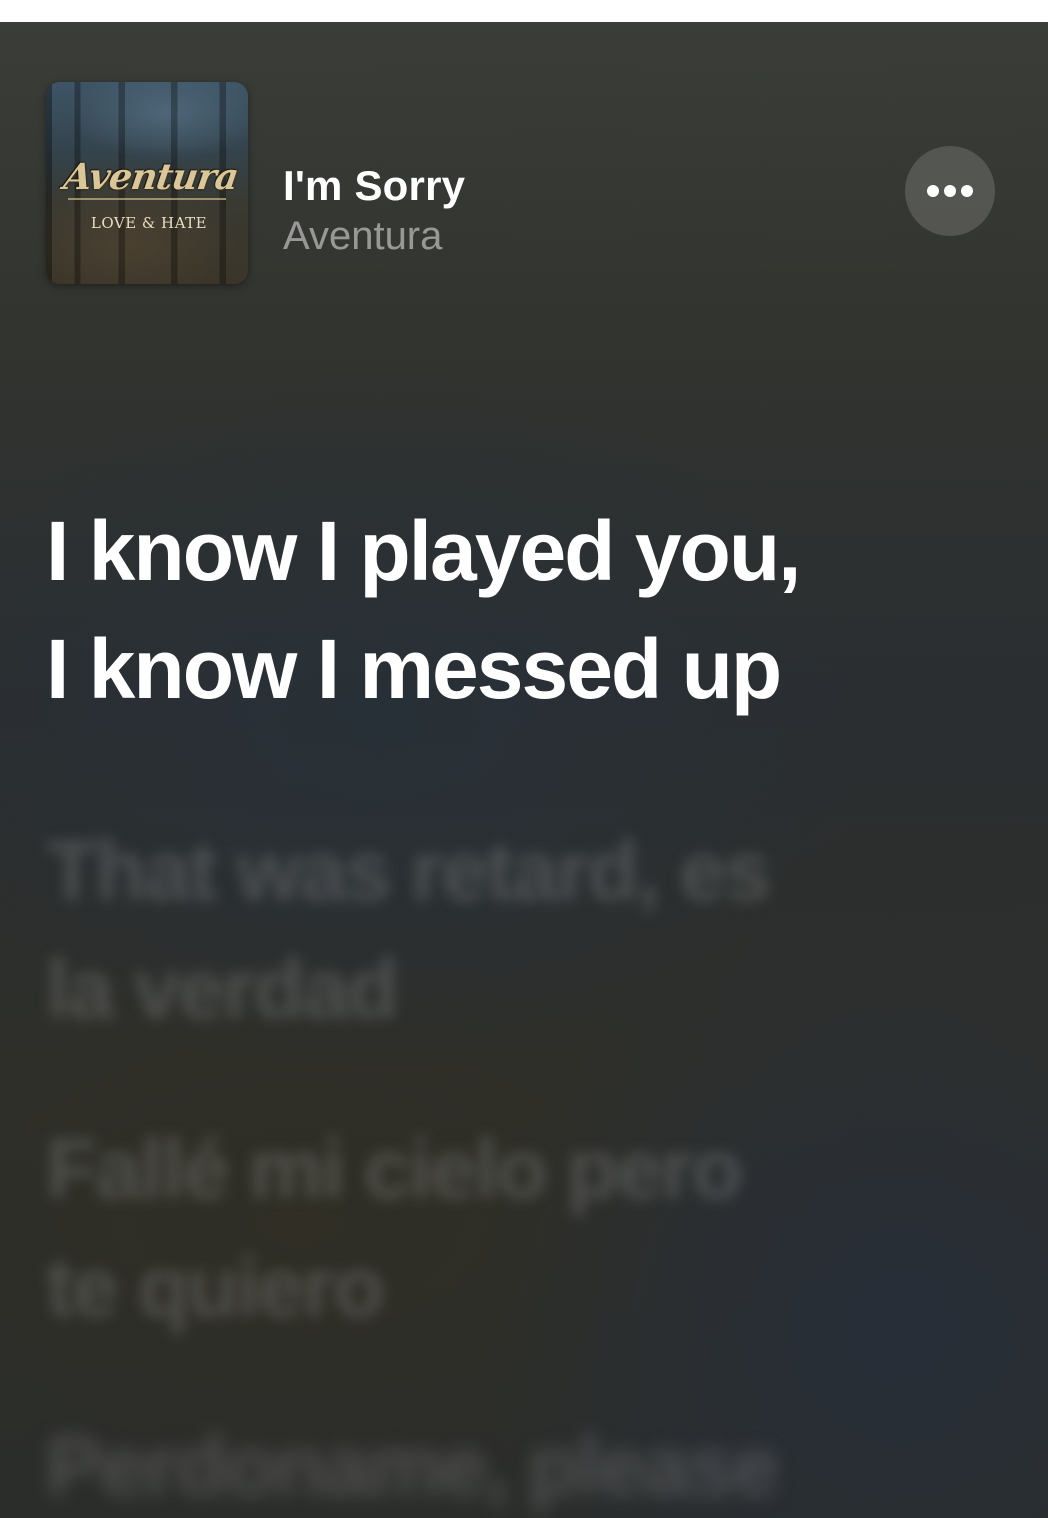 The image size is (1048, 1518). I want to click on song-artist: Aventura, so click(362, 236).